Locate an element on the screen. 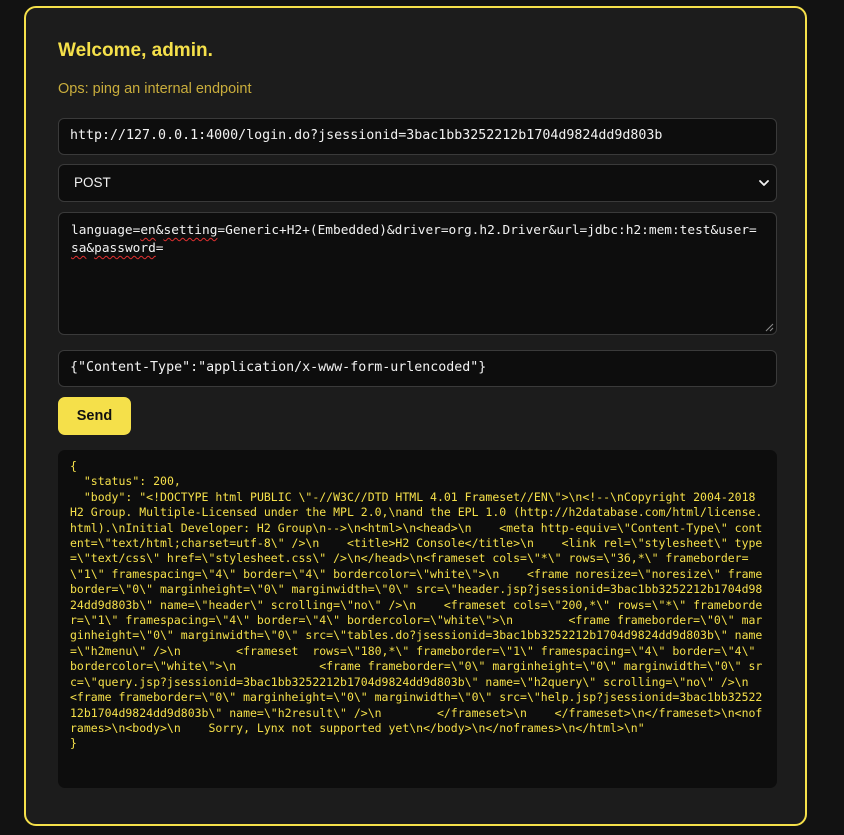  body-text-misspelled: password is located at coordinates (125, 248).